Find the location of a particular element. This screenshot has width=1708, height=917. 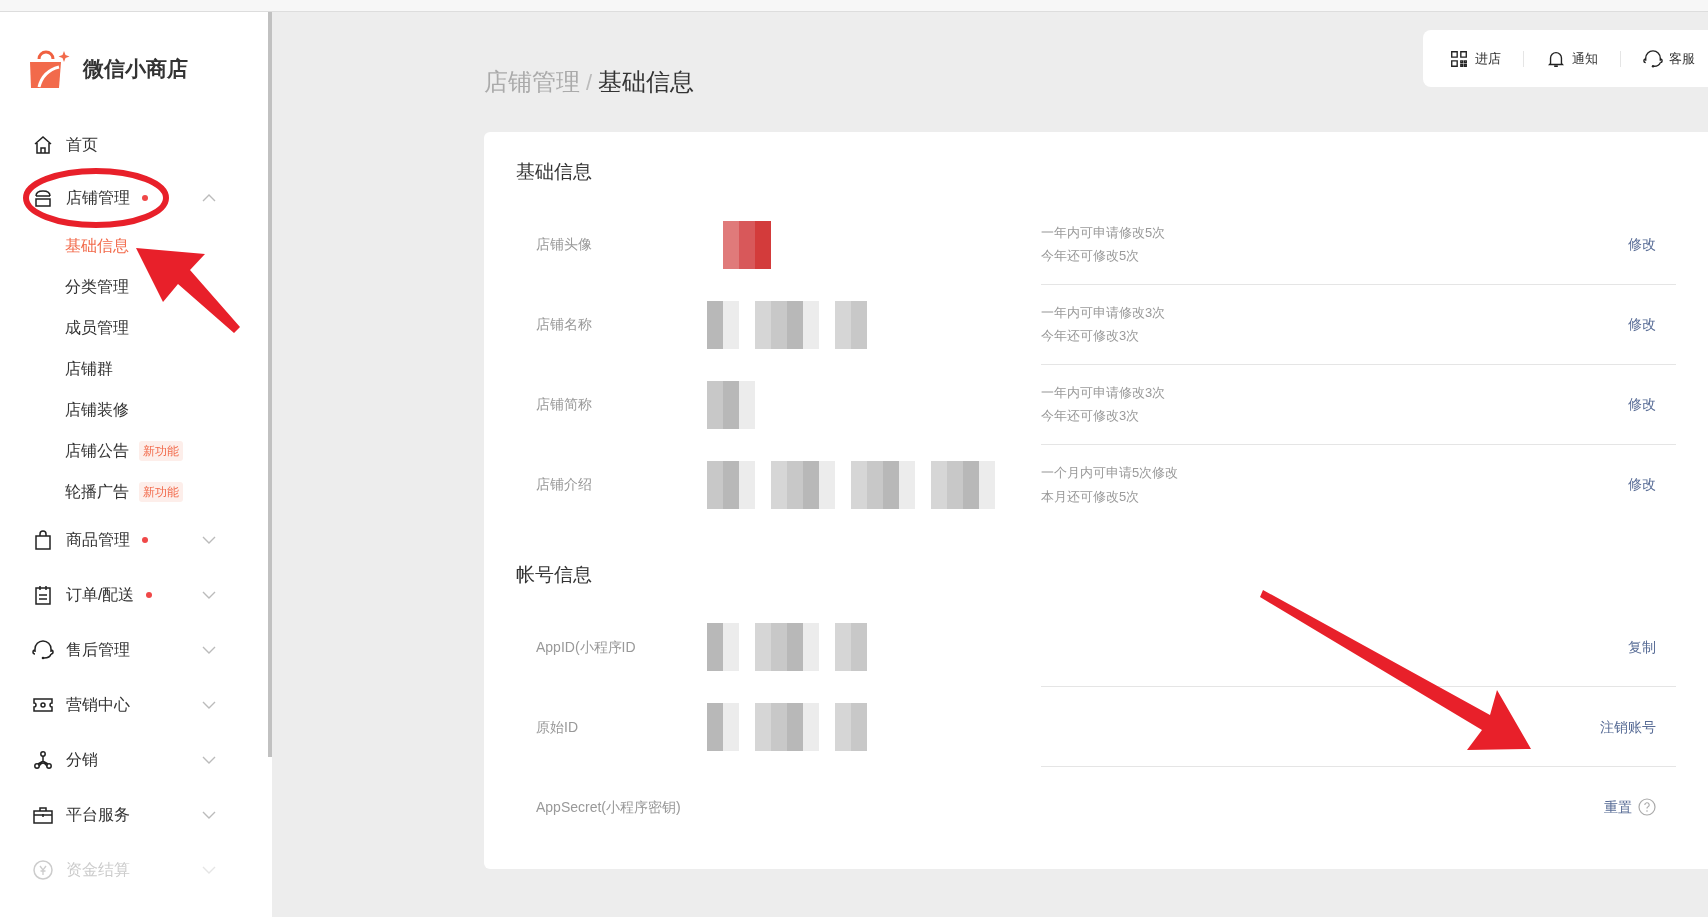

app-name: 微信小商店 is located at coordinates (135, 69).